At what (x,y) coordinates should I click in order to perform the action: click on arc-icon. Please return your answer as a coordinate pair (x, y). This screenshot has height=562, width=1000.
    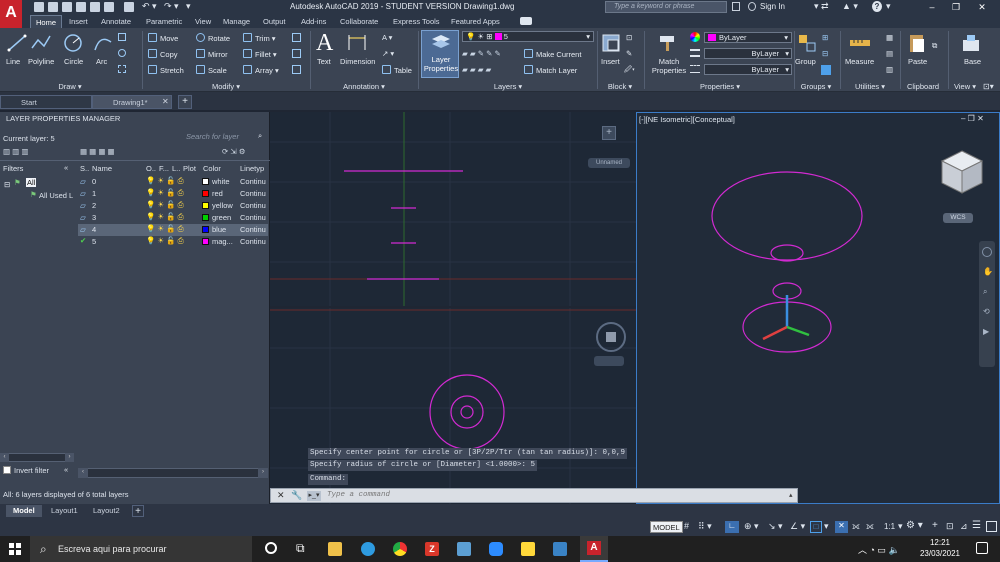
    Looking at the image, I should click on (103, 43).